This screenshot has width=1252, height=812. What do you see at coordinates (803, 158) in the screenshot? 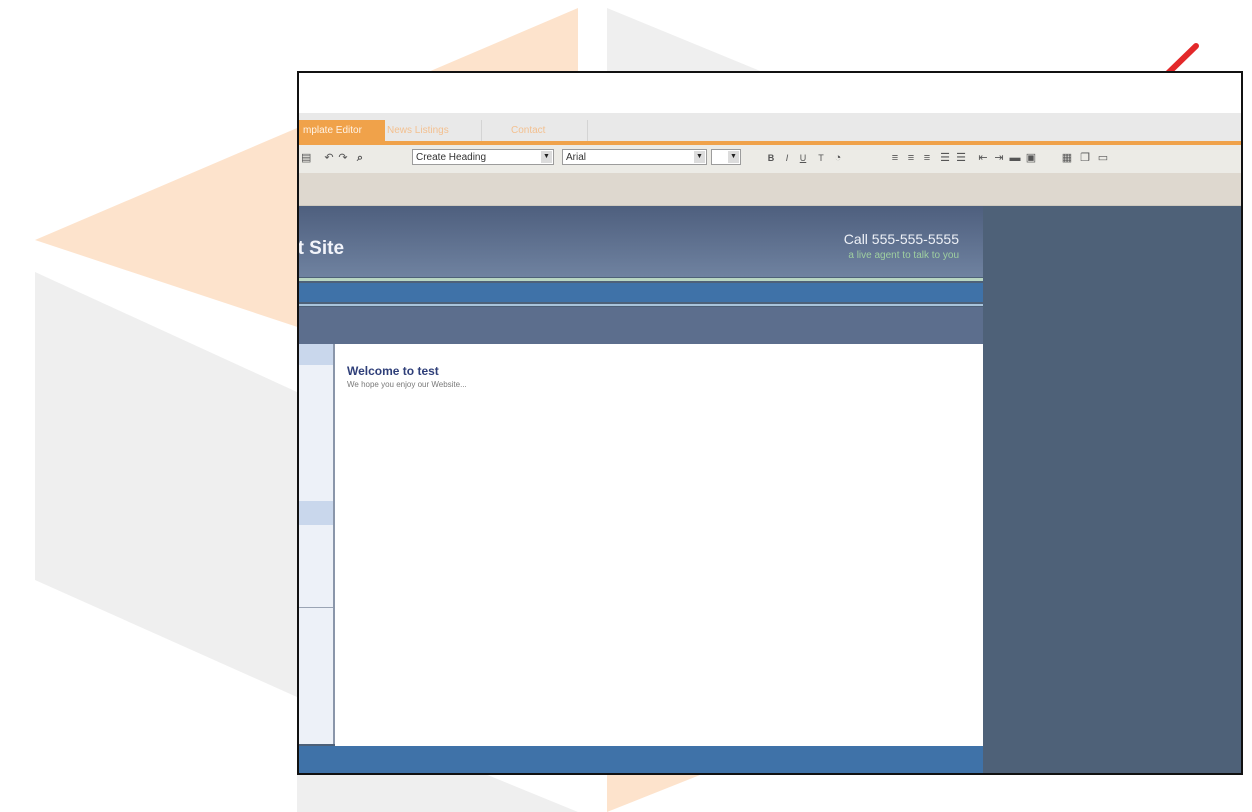
I see `underline-icon: U` at bounding box center [803, 158].